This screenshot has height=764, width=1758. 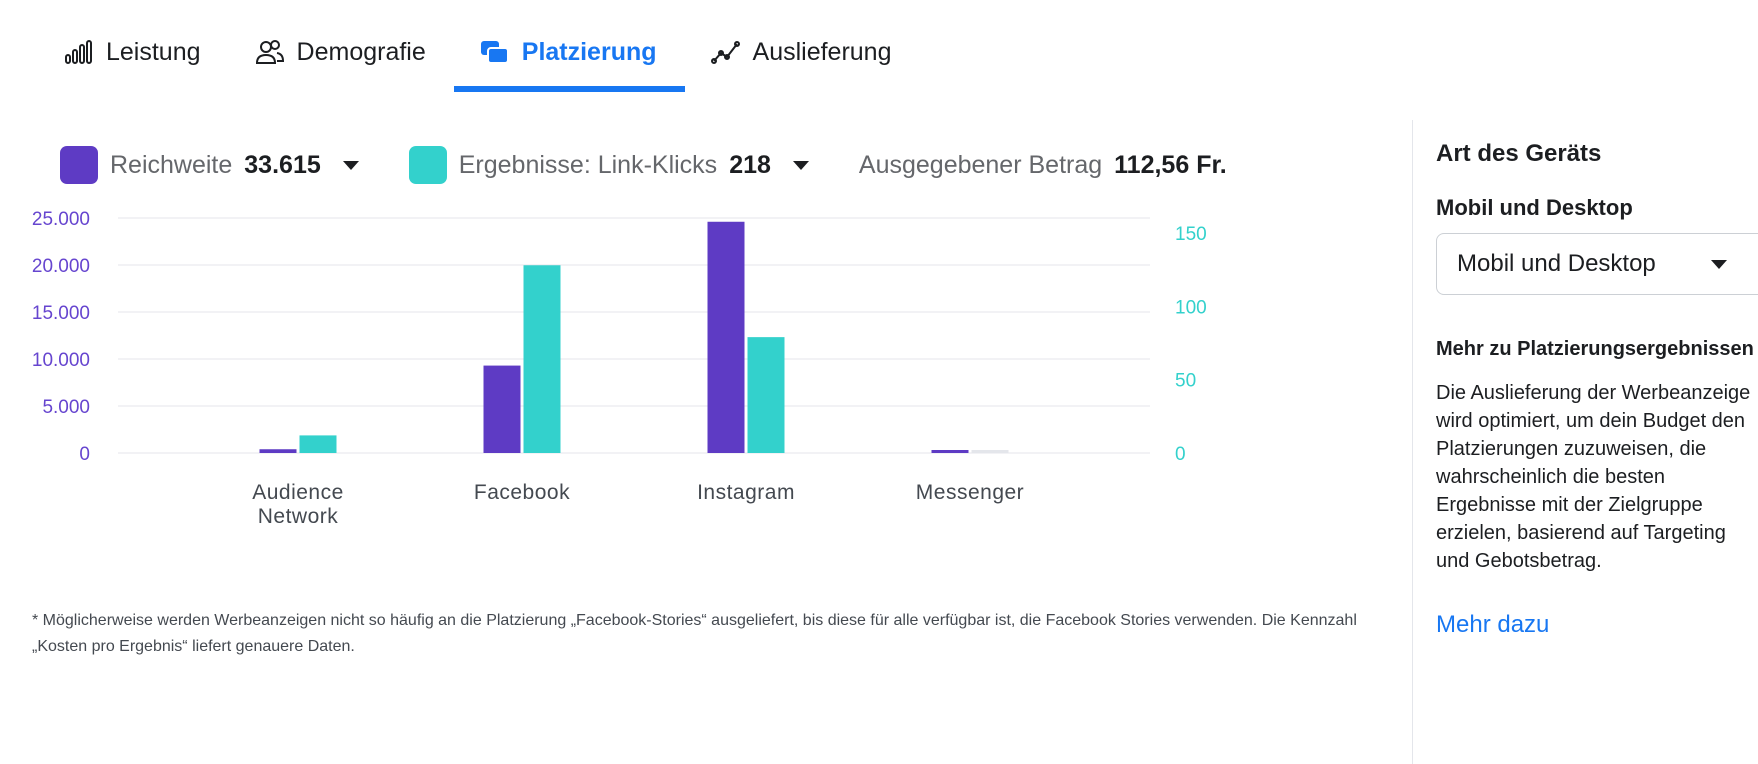 I want to click on tab-platzierung: Platzierung, so click(x=569, y=53).